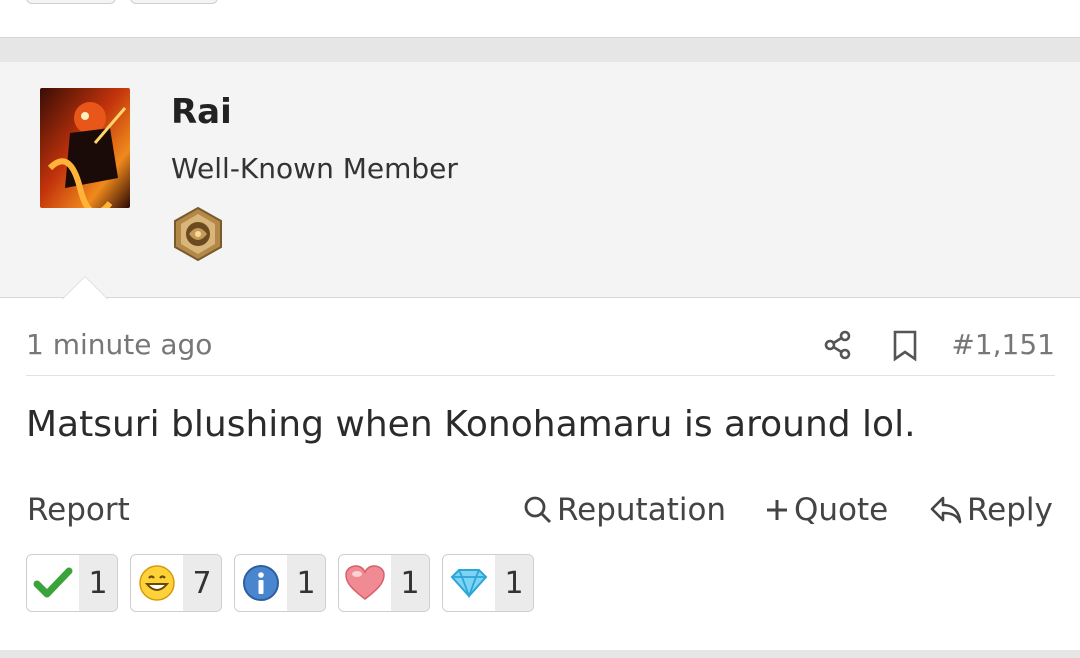 The height and width of the screenshot is (658, 1080). Describe the element at coordinates (1010, 510) in the screenshot. I see `reply-label: Reply` at that location.